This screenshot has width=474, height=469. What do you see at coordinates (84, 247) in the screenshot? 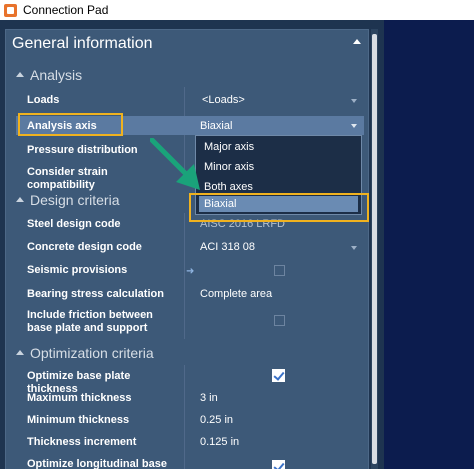
I see `concrete-design-code-label: Concrete design code` at bounding box center [84, 247].